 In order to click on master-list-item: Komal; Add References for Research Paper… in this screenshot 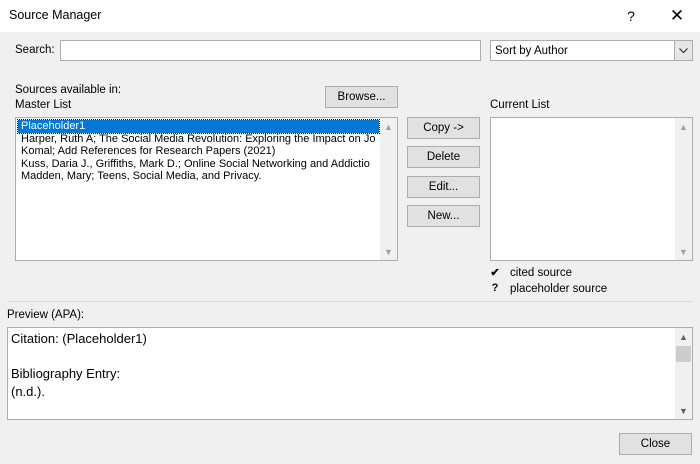, I will do `click(198, 151)`.